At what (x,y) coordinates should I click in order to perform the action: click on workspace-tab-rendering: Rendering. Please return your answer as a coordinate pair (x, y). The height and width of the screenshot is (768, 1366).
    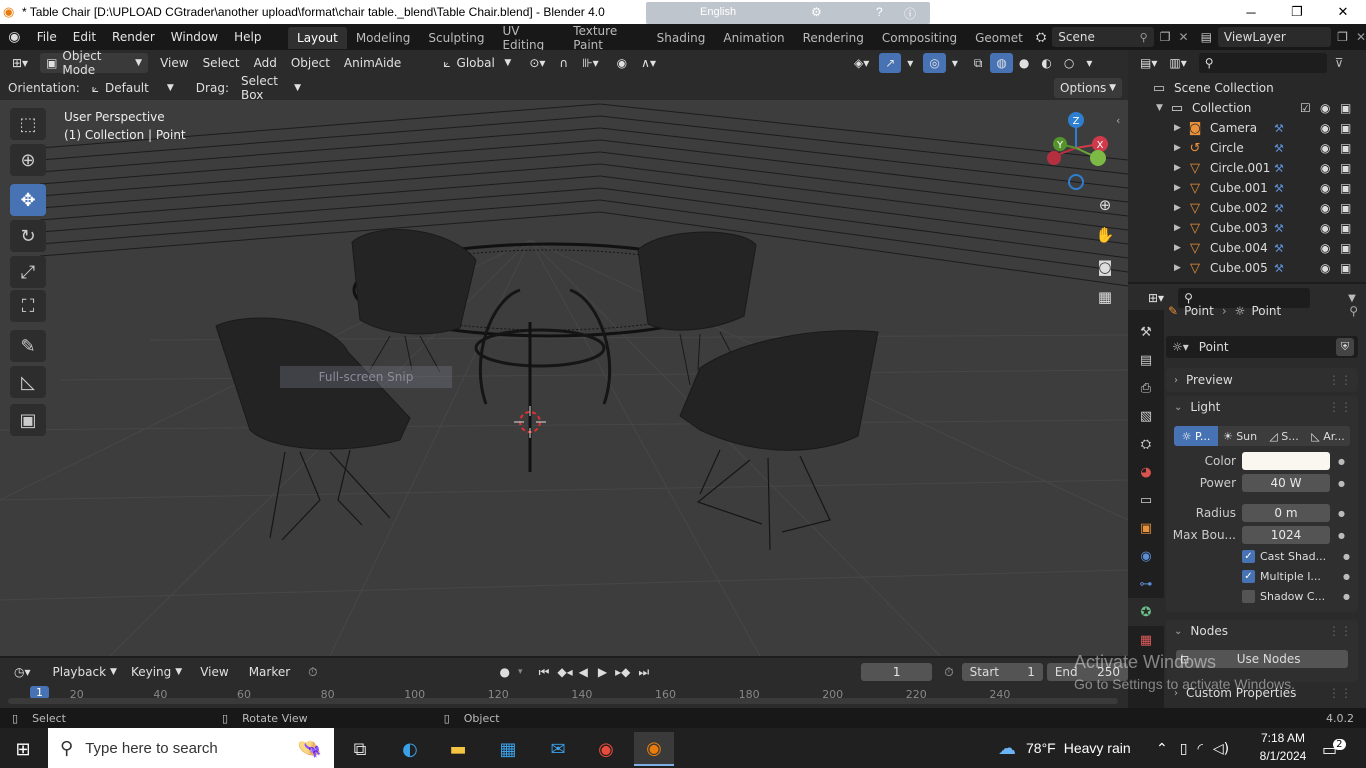
    Looking at the image, I should click on (833, 38).